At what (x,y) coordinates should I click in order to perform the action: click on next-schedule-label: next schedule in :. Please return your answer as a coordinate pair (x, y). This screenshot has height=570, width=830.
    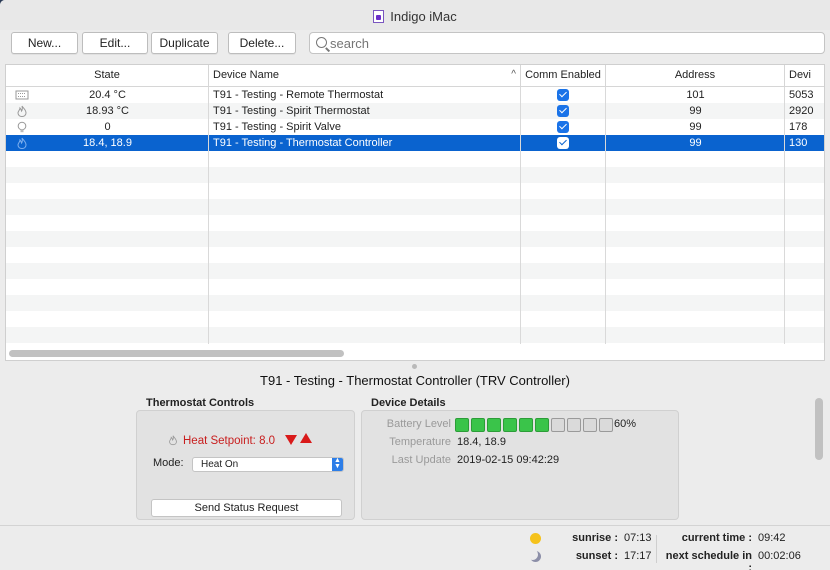
    Looking at the image, I should click on (708, 560).